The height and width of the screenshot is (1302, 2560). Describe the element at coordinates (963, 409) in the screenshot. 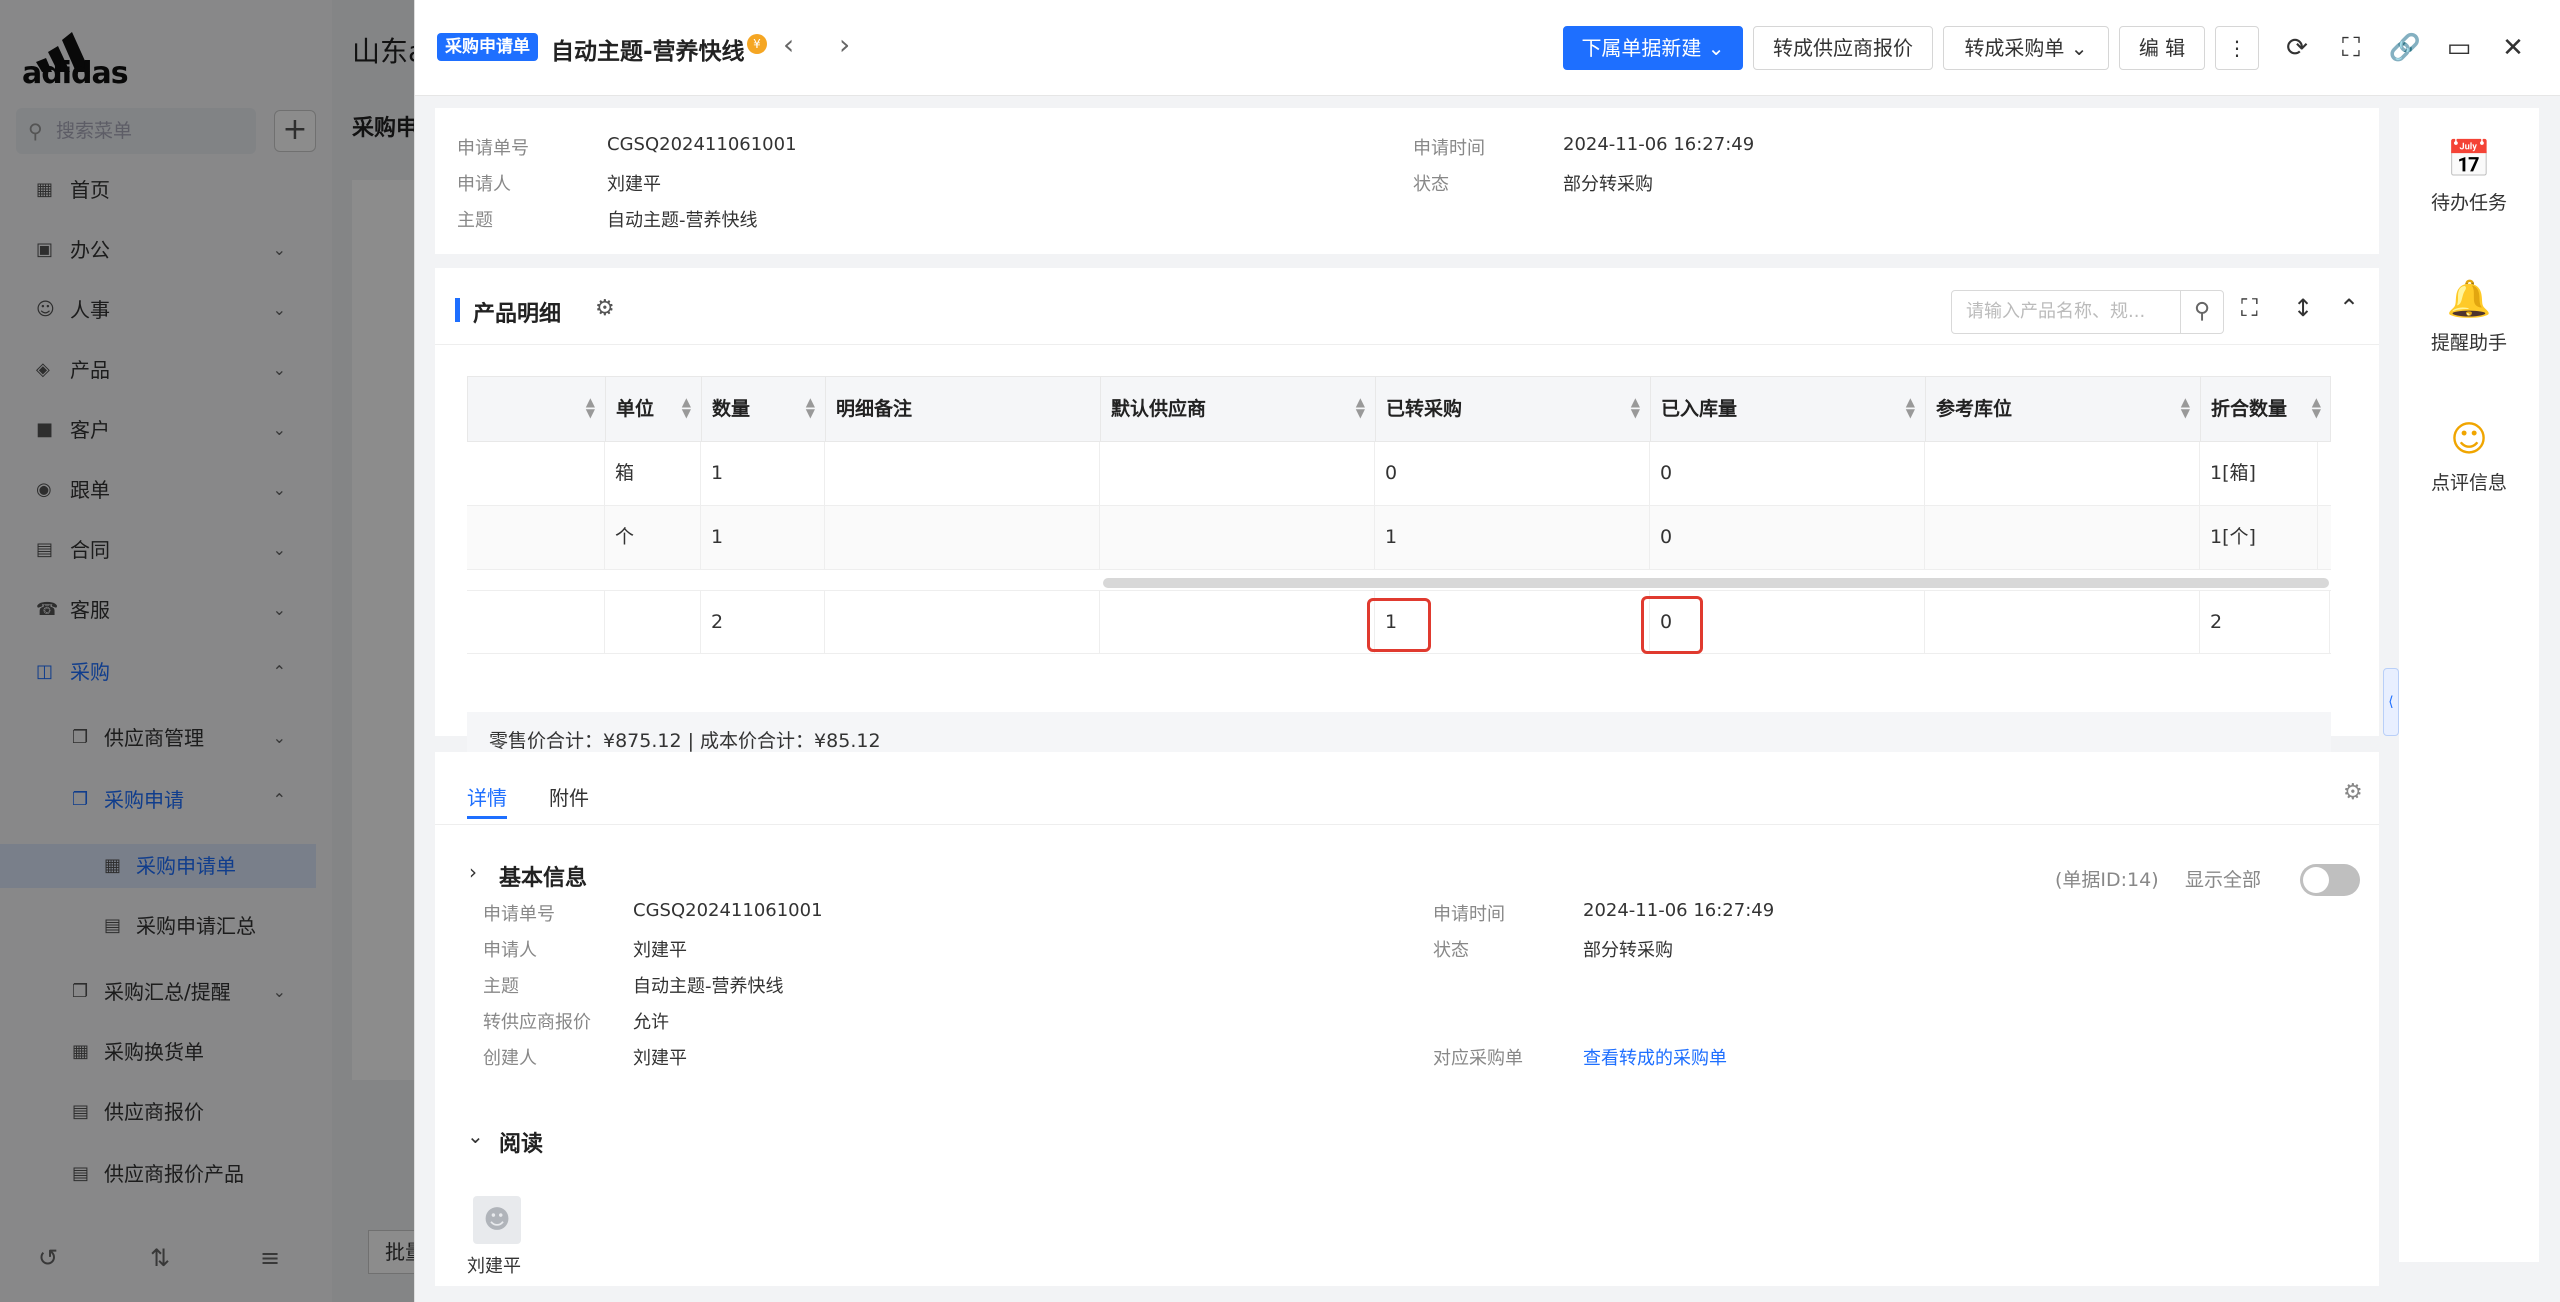

I see `column-header-note: 明细备注` at that location.